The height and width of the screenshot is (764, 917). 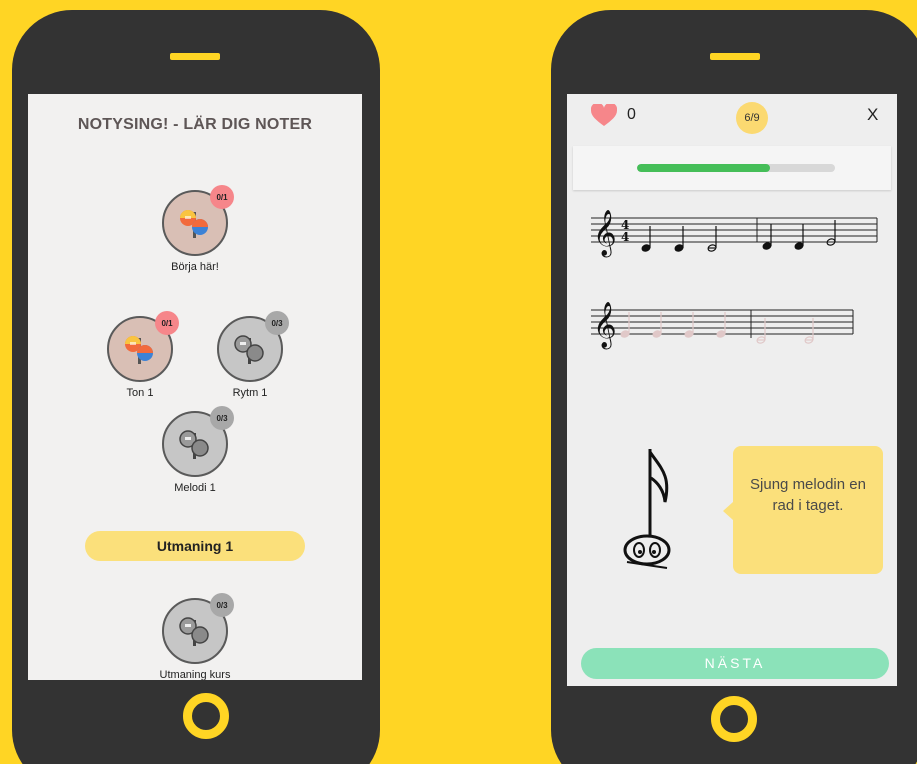 I want to click on exercise-topbar: 0 6/9 X, so click(x=732, y=116).